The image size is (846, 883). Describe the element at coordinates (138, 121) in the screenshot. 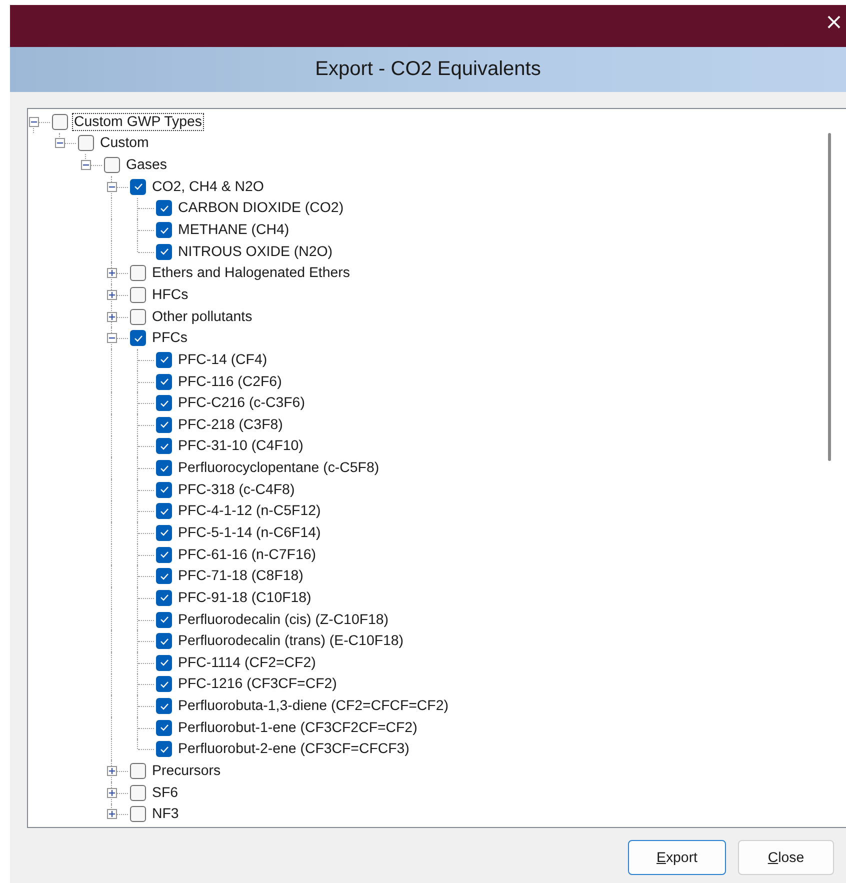

I see `tree-item-label: Custom GWP Types` at that location.